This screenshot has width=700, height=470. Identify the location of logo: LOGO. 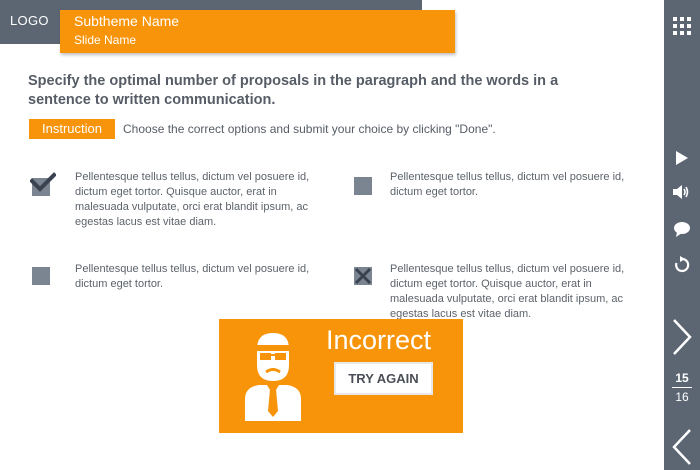
(29, 20).